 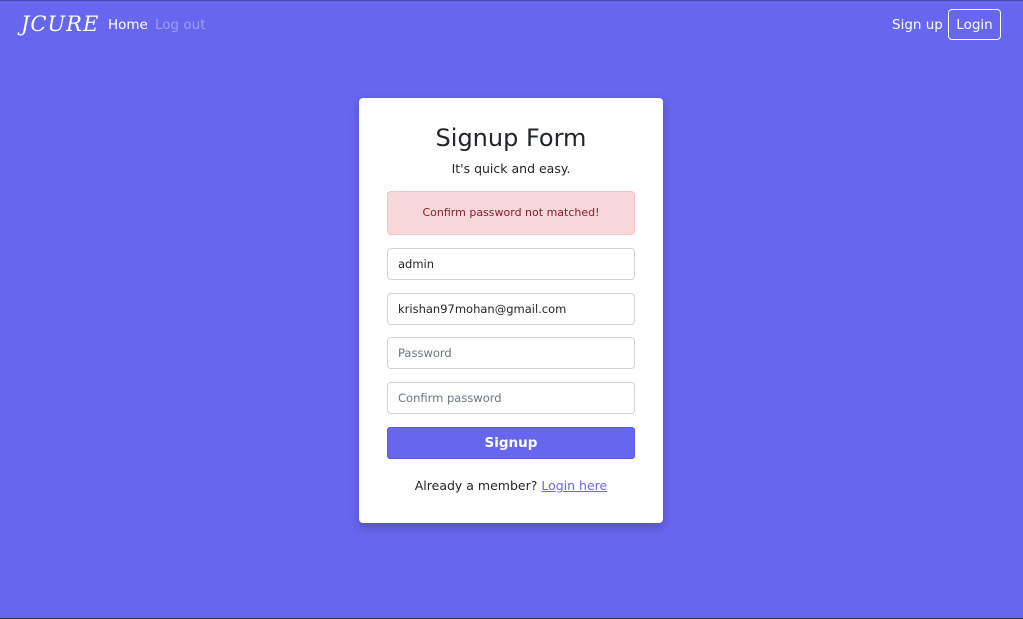 I want to click on login-here-link: Login here, so click(x=574, y=485).